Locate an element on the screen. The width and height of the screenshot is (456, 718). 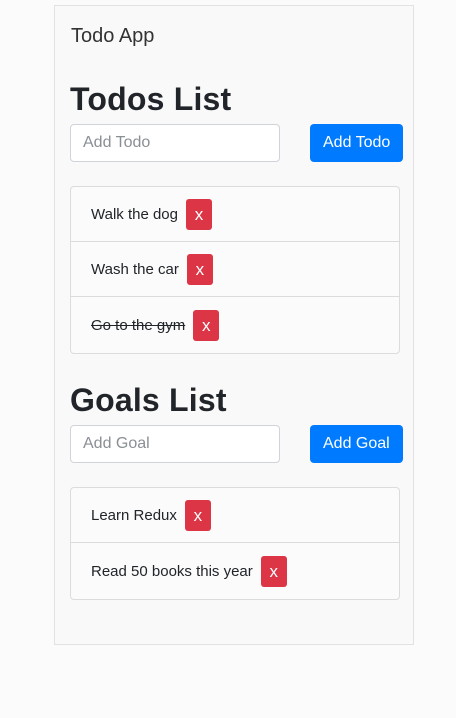
add-todo-button: Add Todo is located at coordinates (357, 143).